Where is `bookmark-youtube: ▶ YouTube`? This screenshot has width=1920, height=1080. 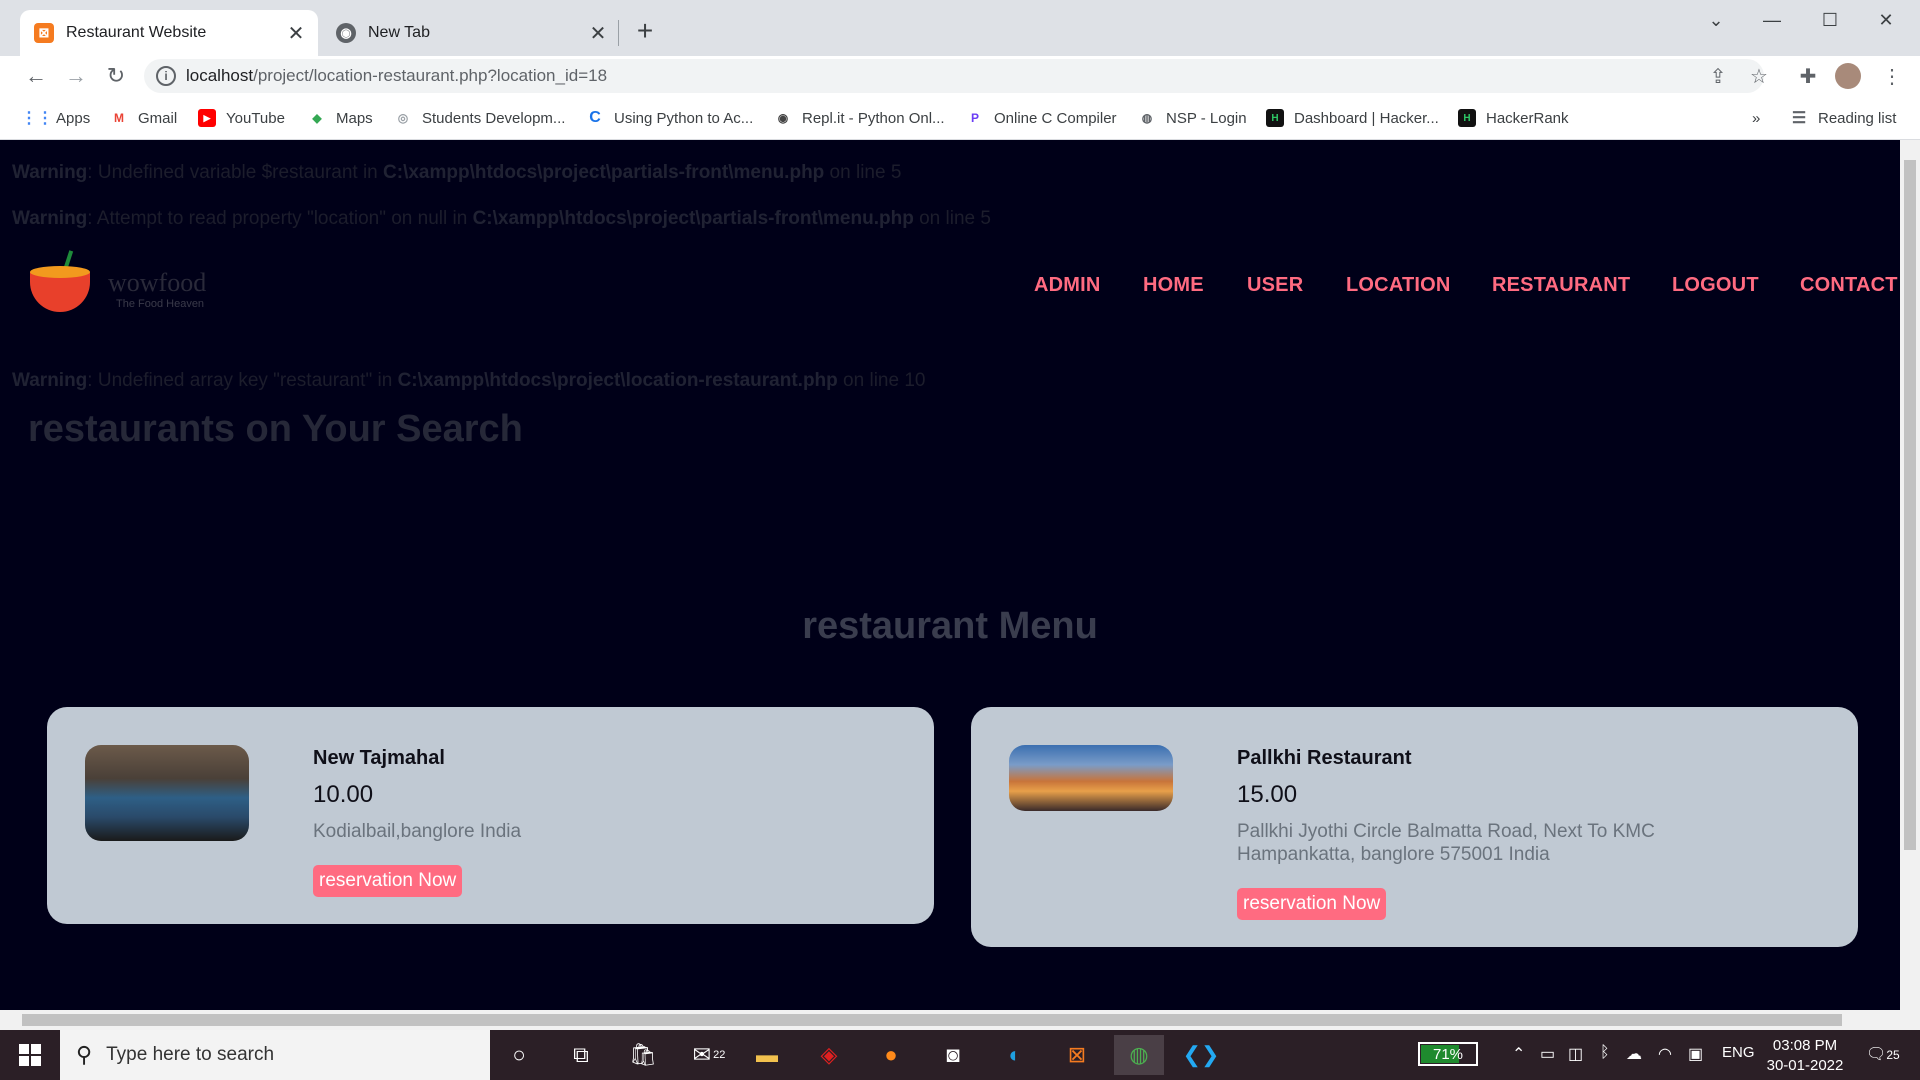 bookmark-youtube: ▶ YouTube is located at coordinates (241, 118).